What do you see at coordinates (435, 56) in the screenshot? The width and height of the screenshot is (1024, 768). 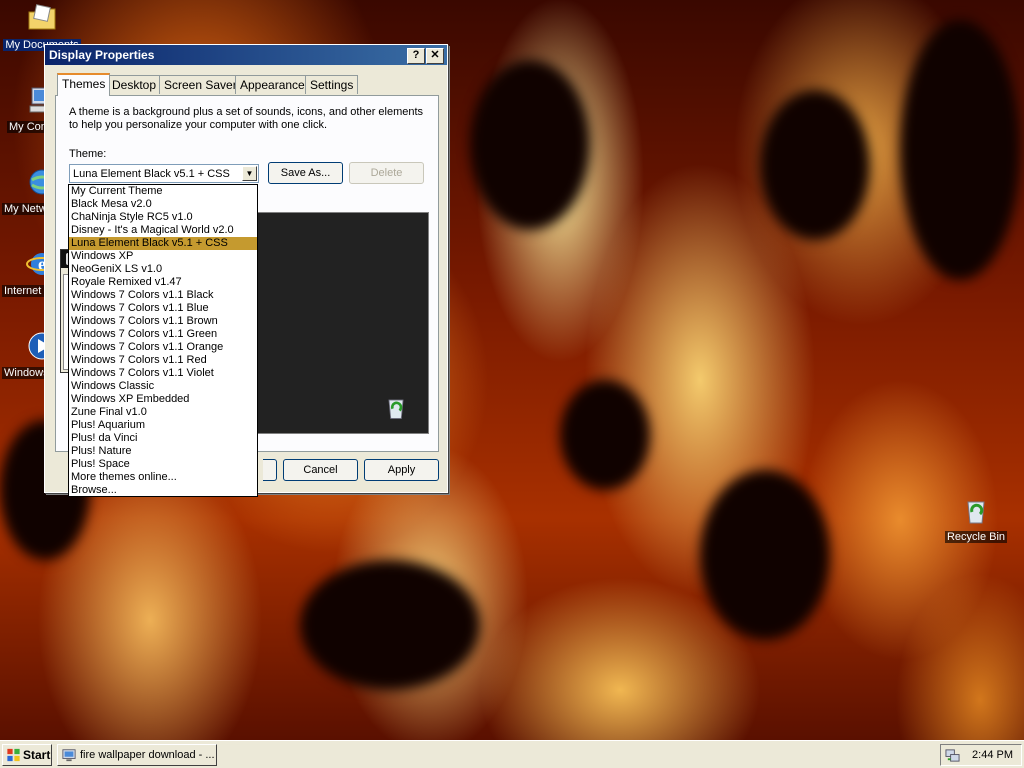 I see `close-button: ✕` at bounding box center [435, 56].